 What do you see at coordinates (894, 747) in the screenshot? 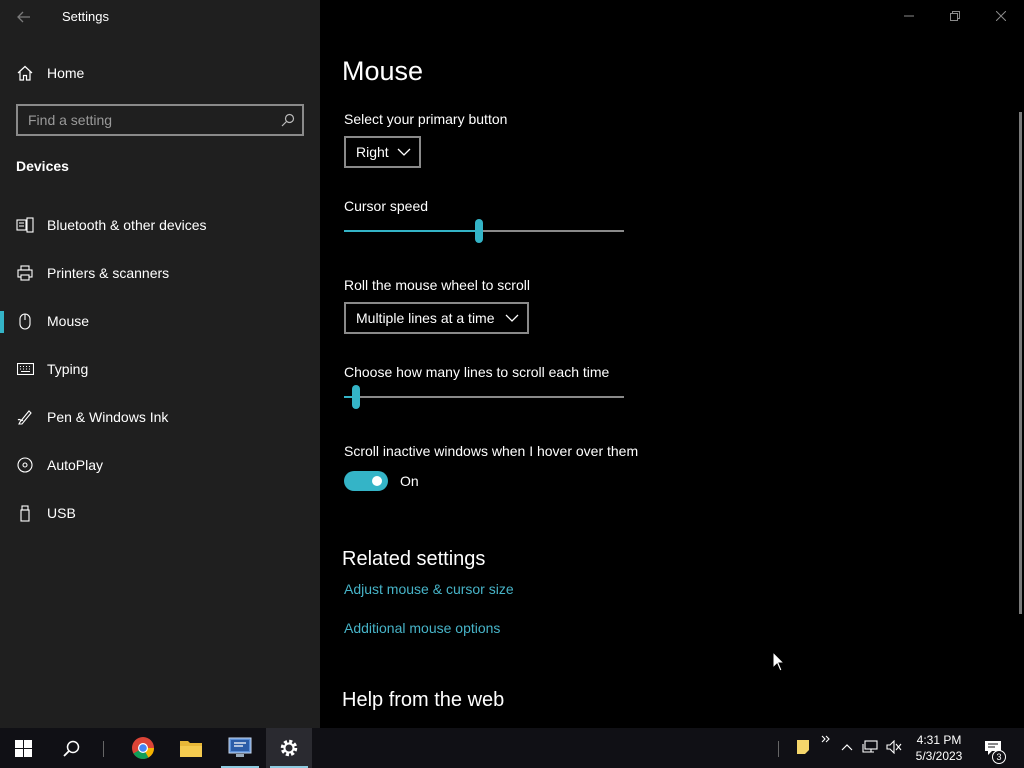
I see `volume-muted-icon` at bounding box center [894, 747].